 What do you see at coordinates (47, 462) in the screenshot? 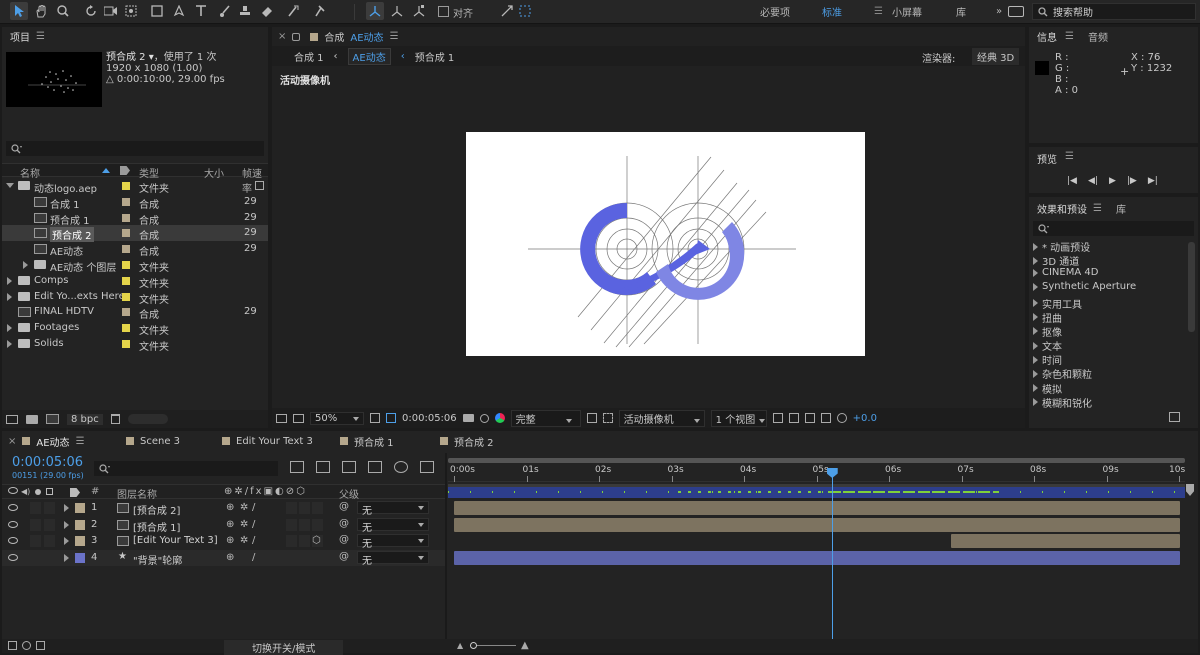
I see `timeline-timecode: 0:00:05:06` at bounding box center [47, 462].